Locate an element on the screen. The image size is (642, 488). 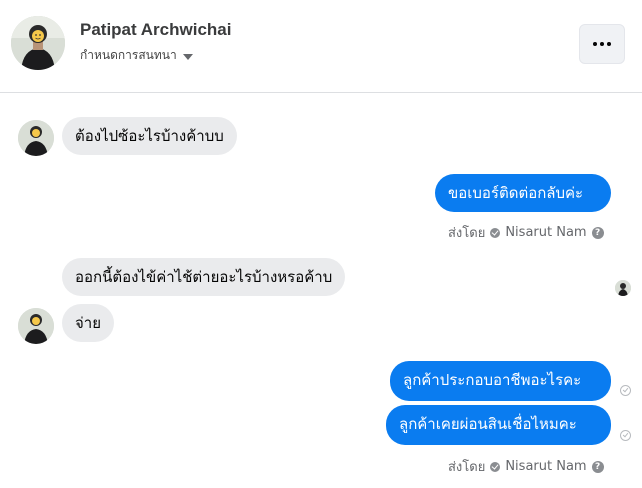
message-bubble-outgoing: ลูกค้าประกอบอาชีพอะไรคะ is located at coordinates (500, 381).